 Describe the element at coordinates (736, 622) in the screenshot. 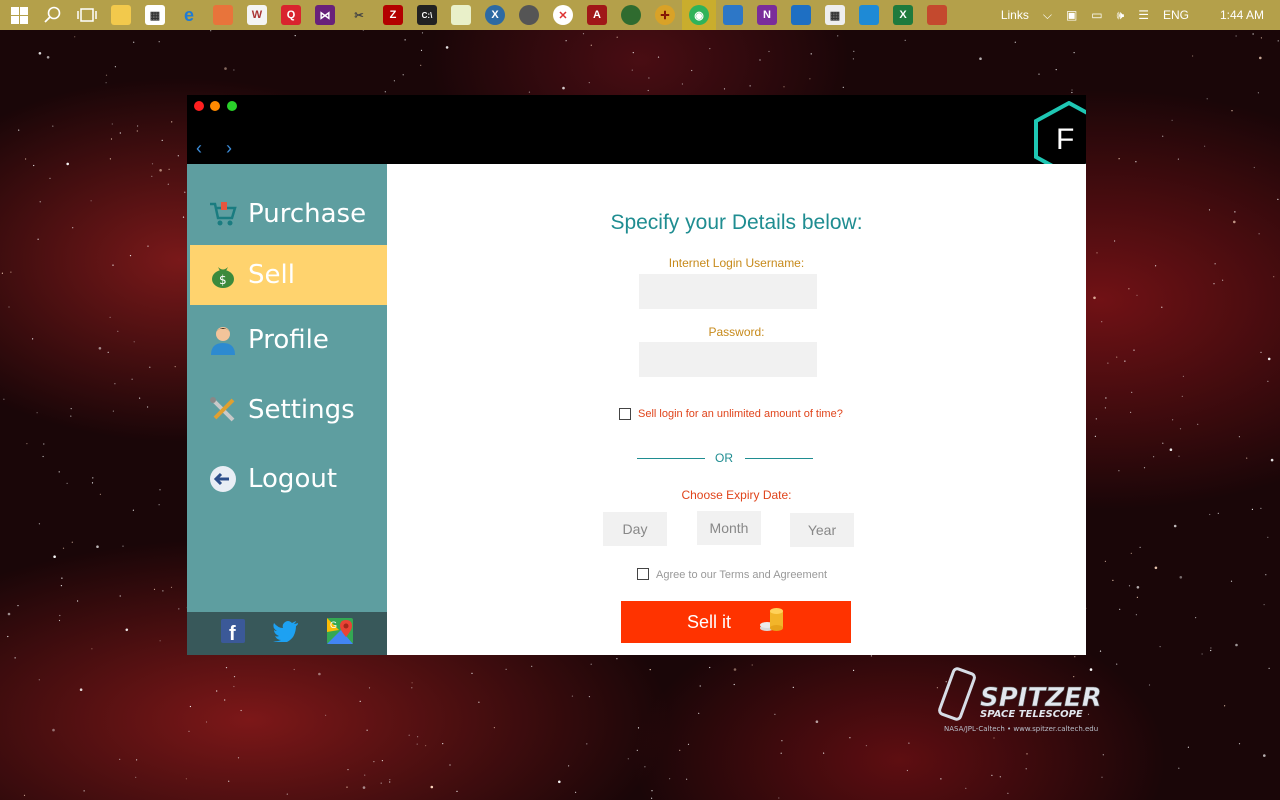

I see `sell-button: Sell it` at that location.